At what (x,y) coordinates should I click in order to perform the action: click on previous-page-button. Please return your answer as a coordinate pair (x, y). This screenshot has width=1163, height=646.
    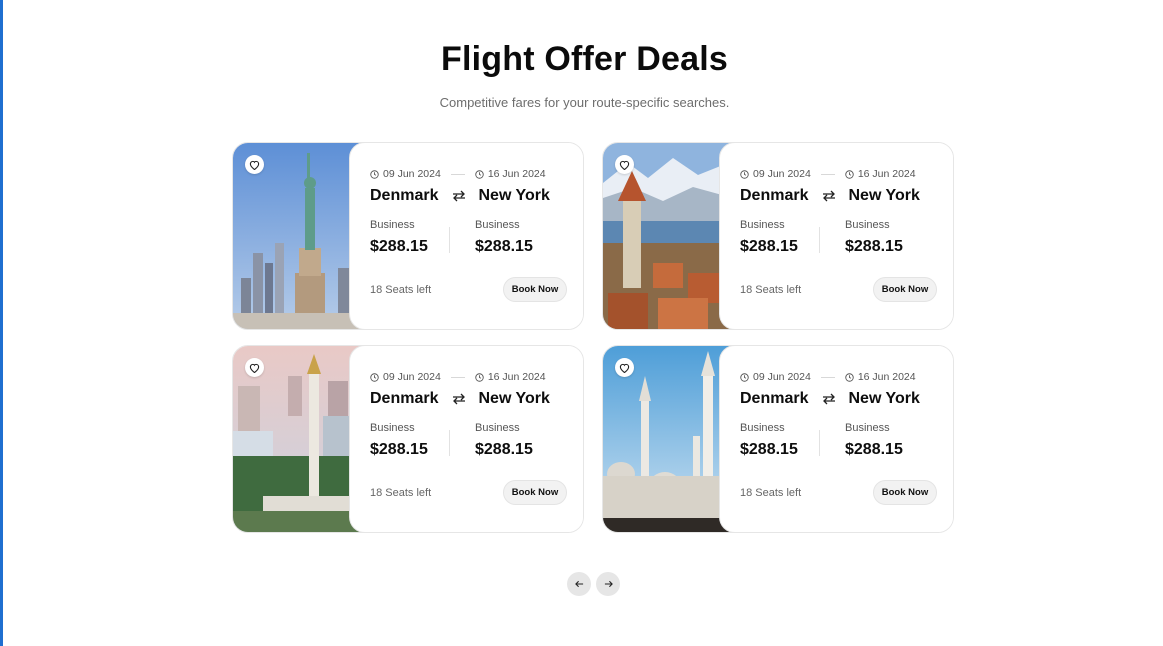
    Looking at the image, I should click on (579, 584).